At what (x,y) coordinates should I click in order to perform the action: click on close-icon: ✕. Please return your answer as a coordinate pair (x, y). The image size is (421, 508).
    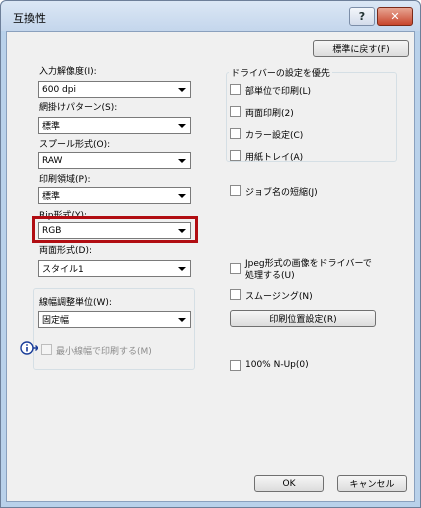
    Looking at the image, I should click on (395, 16).